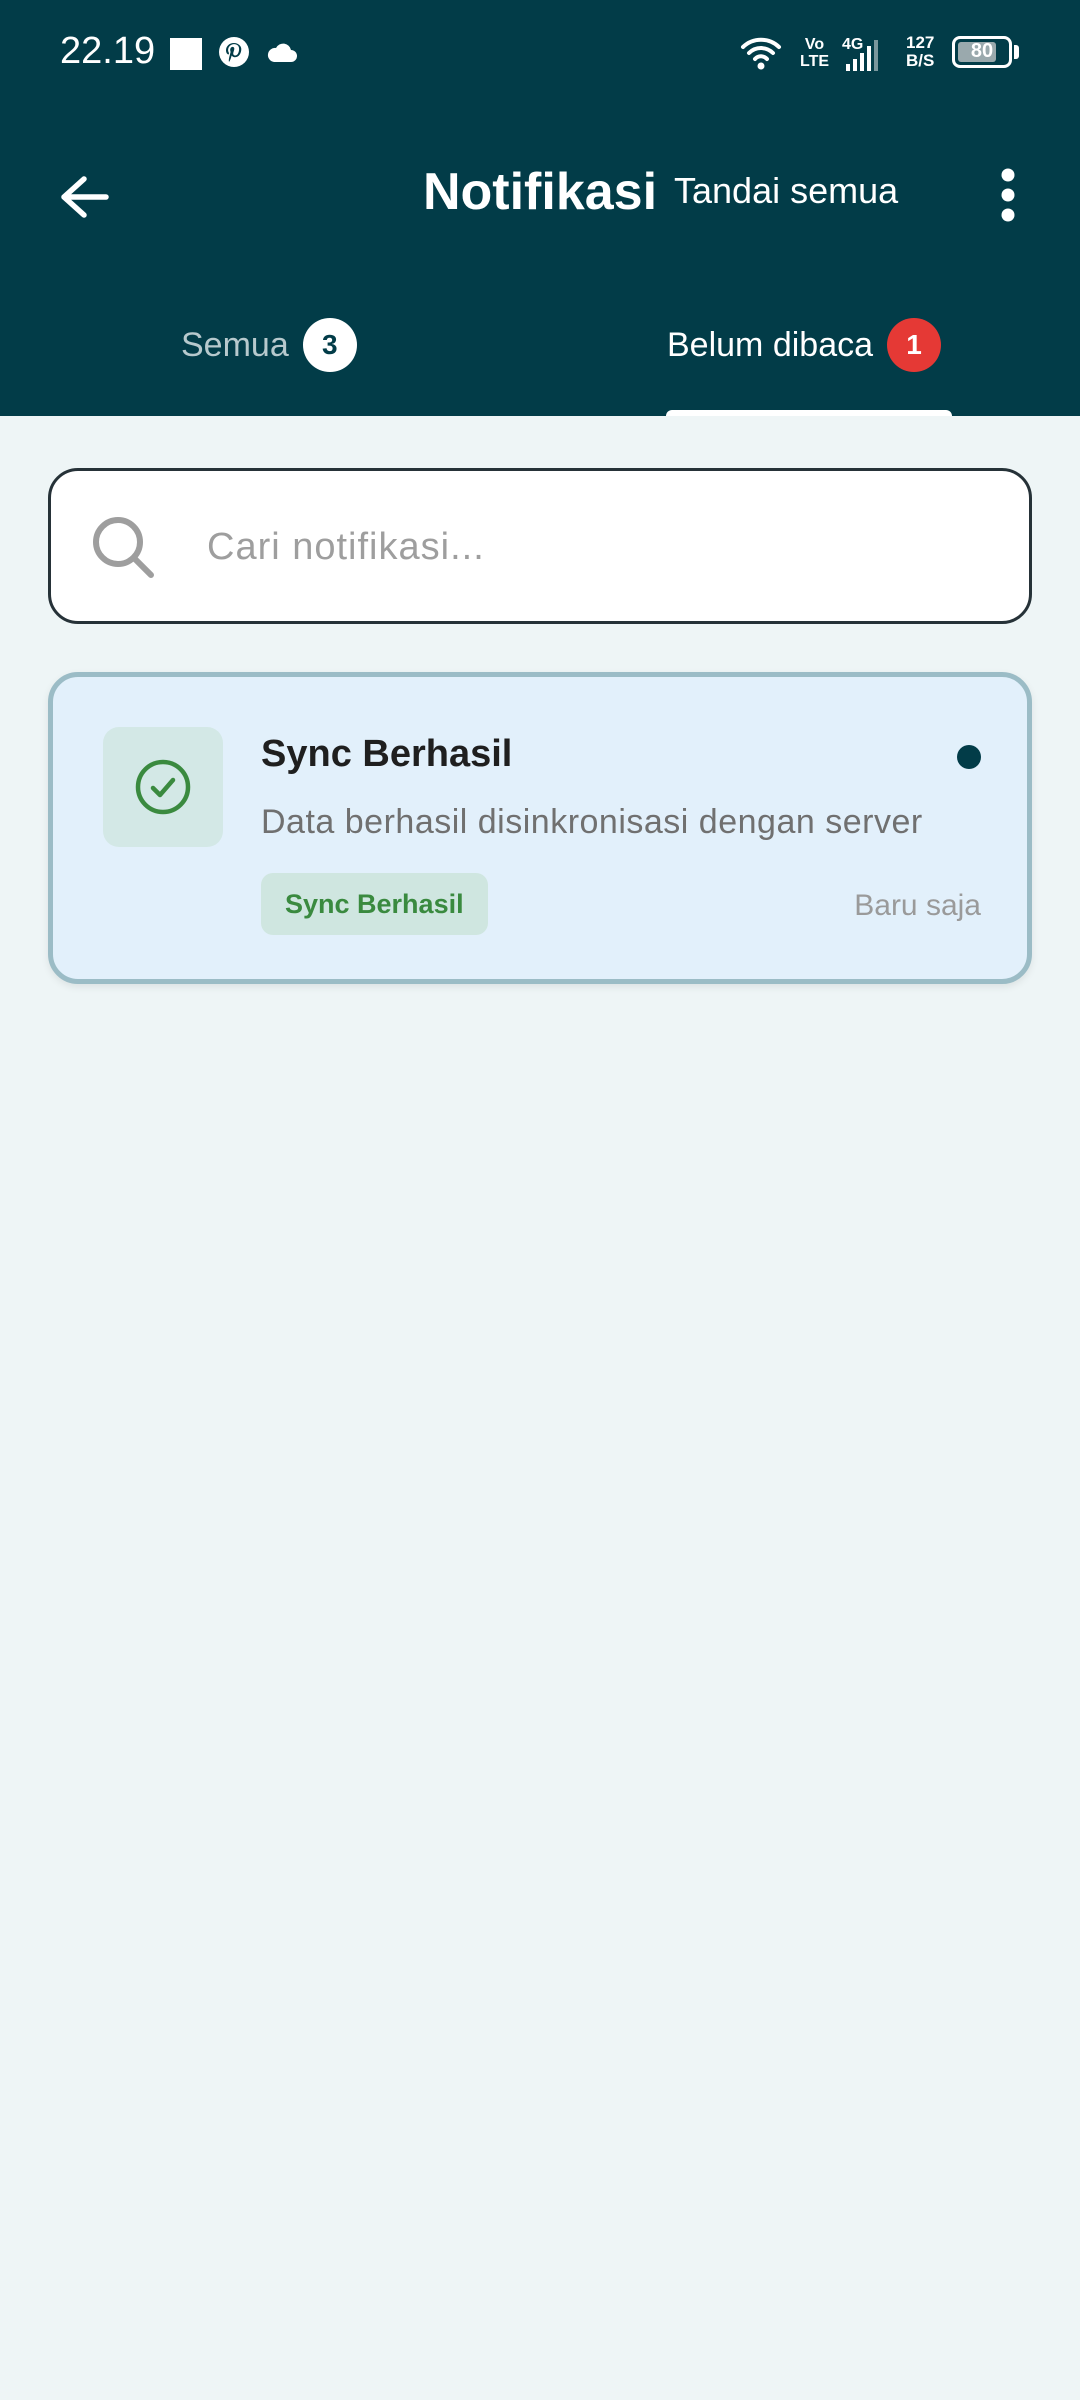 Image resolution: width=1080 pixels, height=2400 pixels. What do you see at coordinates (815, 61) in the screenshot?
I see `volte-bottom-text: LTE` at bounding box center [815, 61].